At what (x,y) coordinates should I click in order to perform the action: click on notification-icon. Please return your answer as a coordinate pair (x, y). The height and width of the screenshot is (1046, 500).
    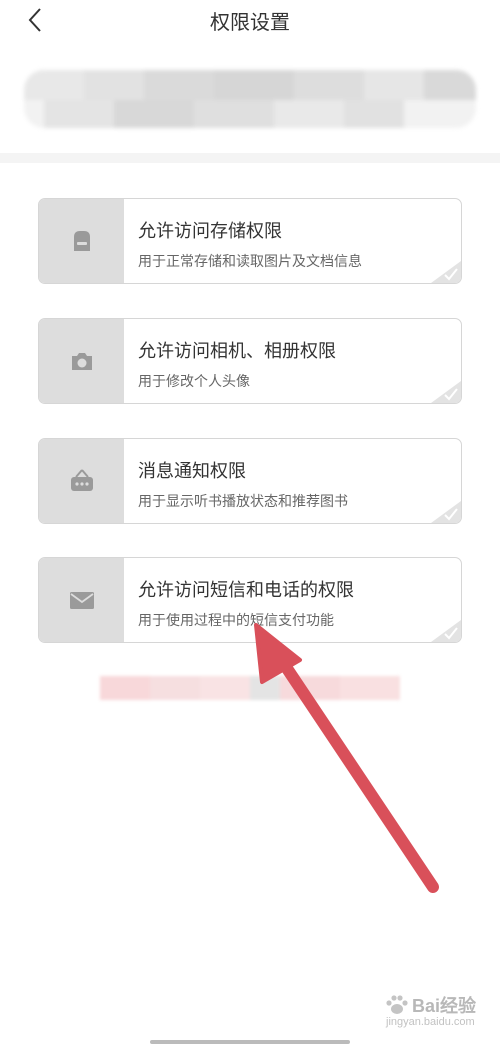
    Looking at the image, I should click on (81, 480).